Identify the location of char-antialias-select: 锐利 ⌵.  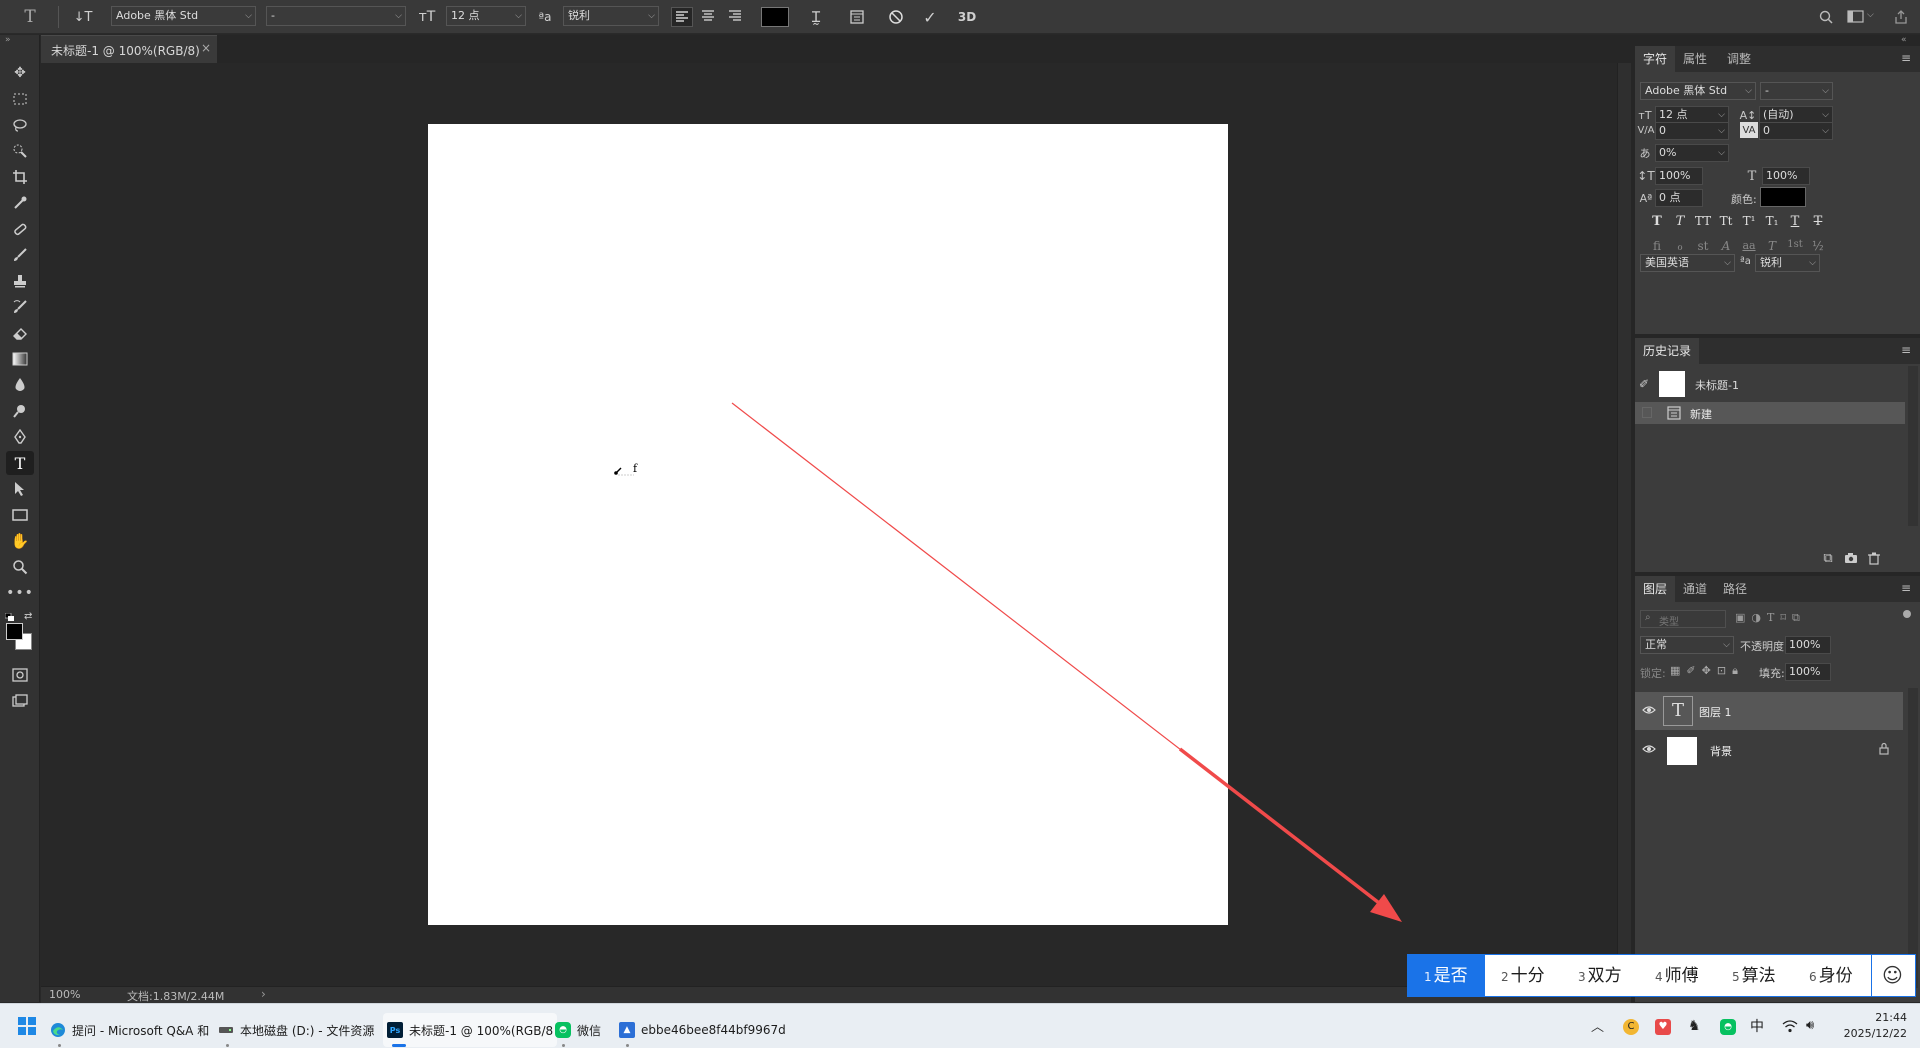
(1787, 263).